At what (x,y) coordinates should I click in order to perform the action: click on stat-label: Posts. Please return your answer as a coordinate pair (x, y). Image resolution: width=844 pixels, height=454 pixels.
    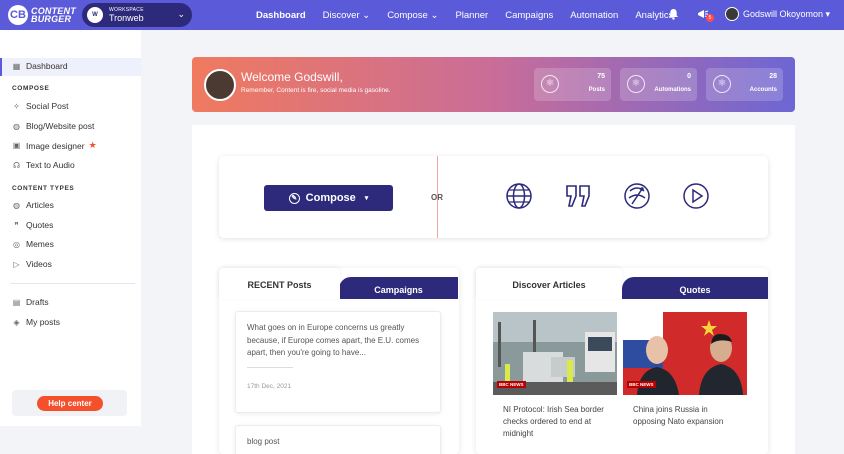
    Looking at the image, I should click on (596, 90).